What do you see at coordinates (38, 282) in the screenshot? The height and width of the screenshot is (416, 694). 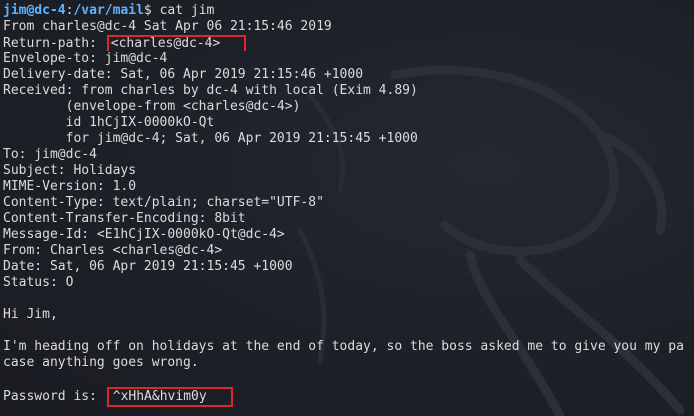 I see `status-line: Status: O` at bounding box center [38, 282].